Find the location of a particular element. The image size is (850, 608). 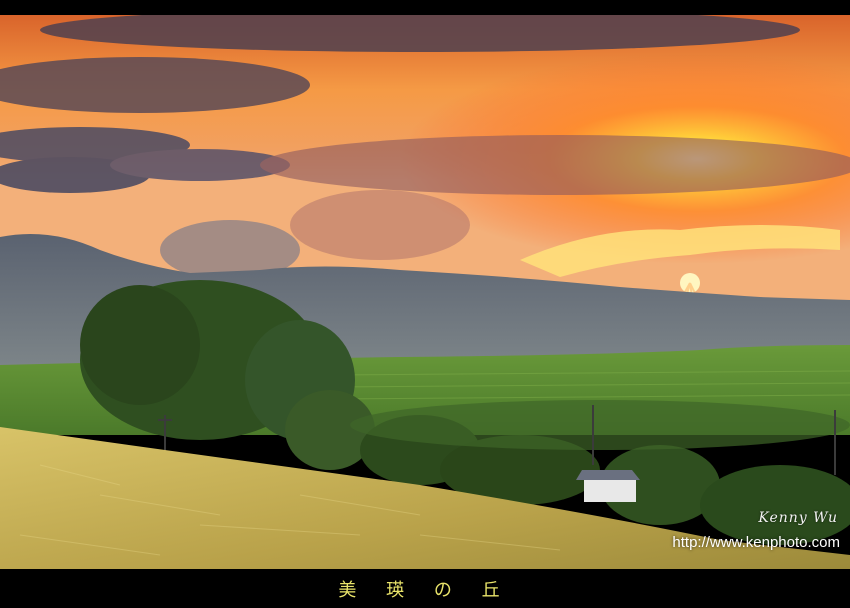

photographer-signature: Kenny Wu is located at coordinates (798, 518).